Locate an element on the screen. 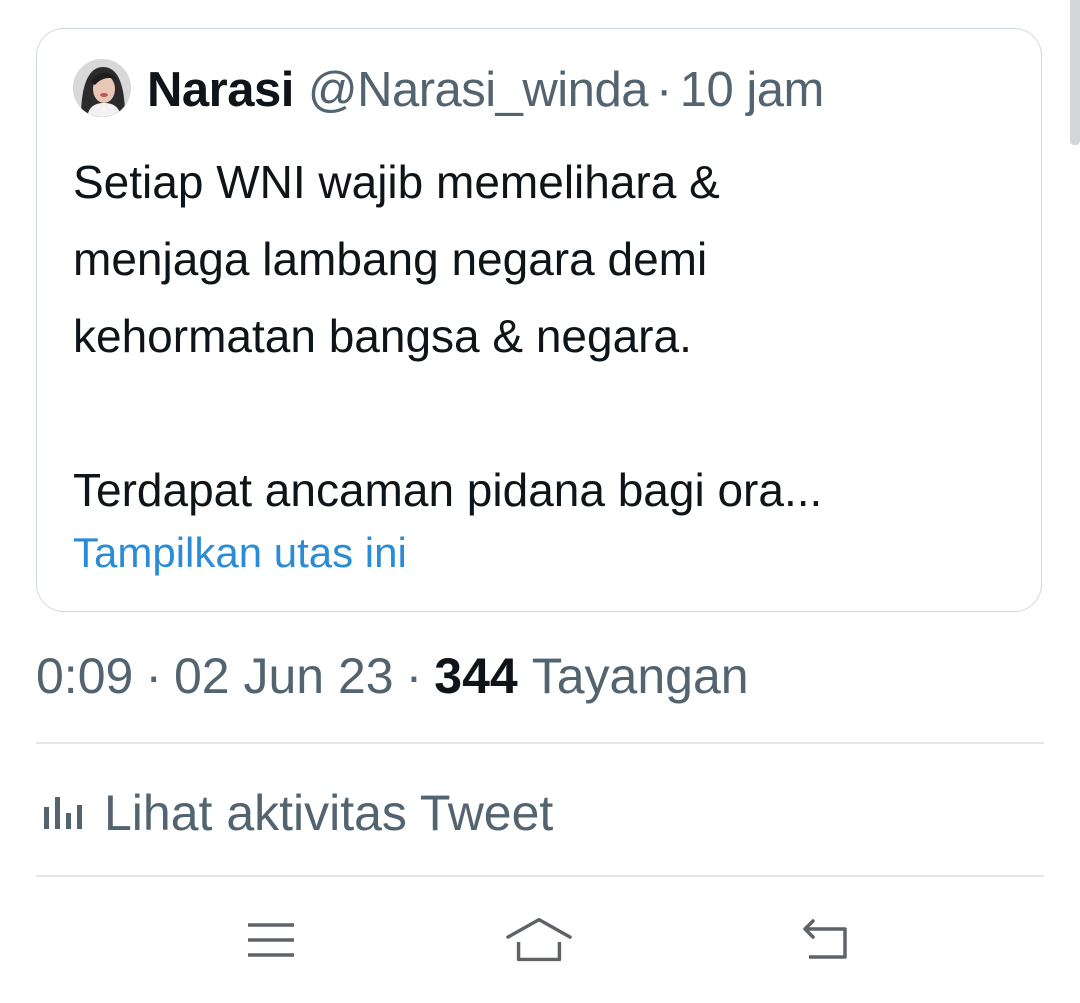 The width and height of the screenshot is (1080, 1003). tweet-date: 02 Jun 23 is located at coordinates (284, 676).